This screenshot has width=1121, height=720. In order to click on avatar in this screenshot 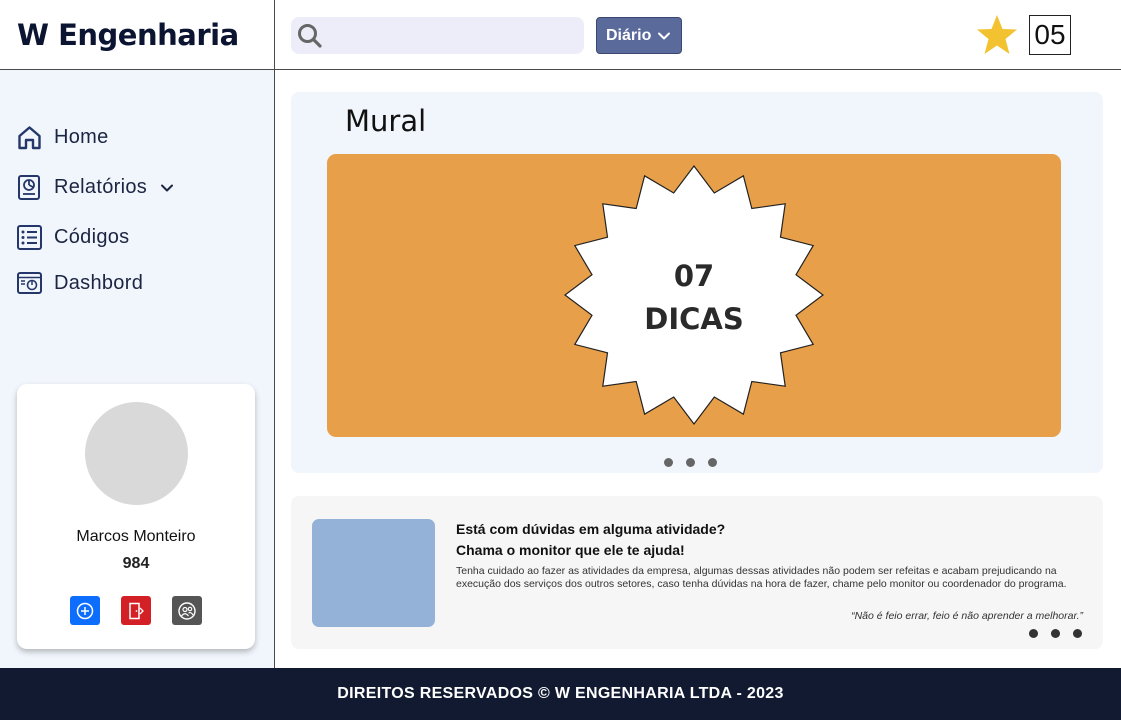, I will do `click(136, 453)`.